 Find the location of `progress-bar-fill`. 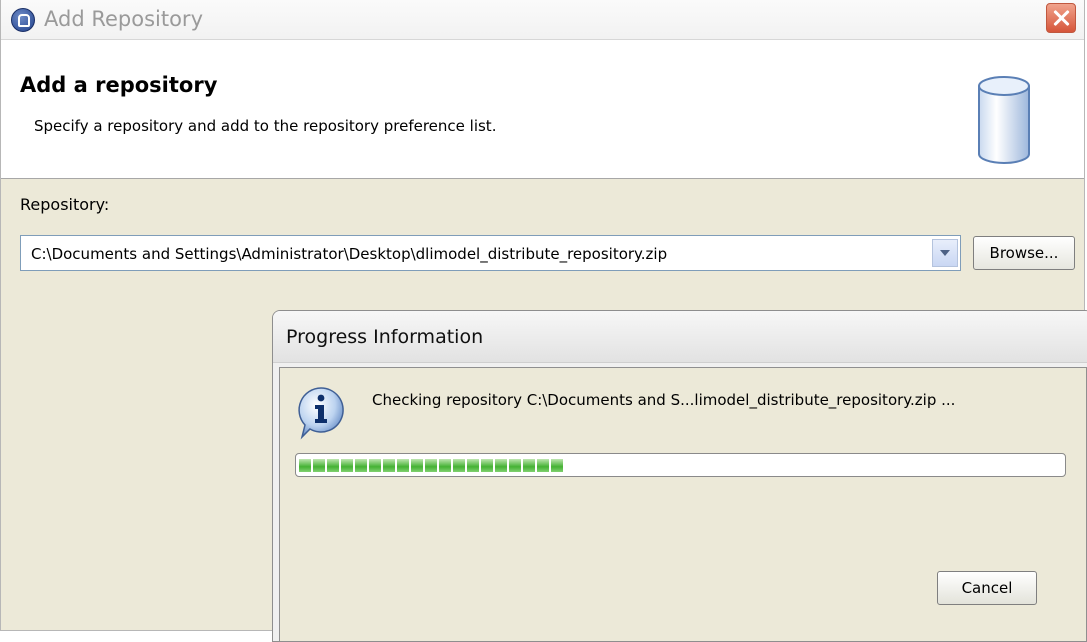

progress-bar-fill is located at coordinates (432, 465).